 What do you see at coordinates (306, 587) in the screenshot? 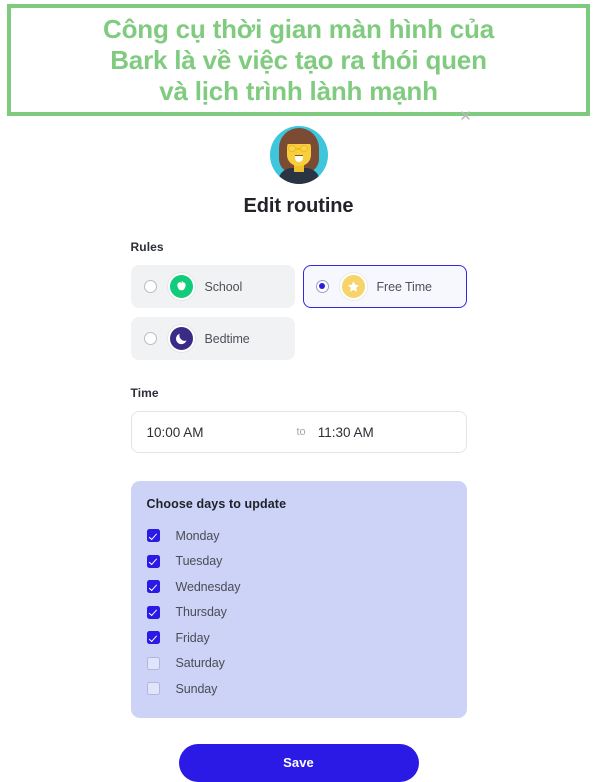
I see `day-checkbox-row-wednesday: Wednesday` at bounding box center [306, 587].